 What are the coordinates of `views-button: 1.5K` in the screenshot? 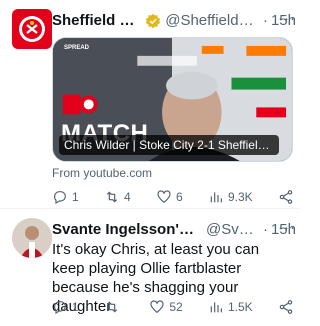 It's located at (230, 307).